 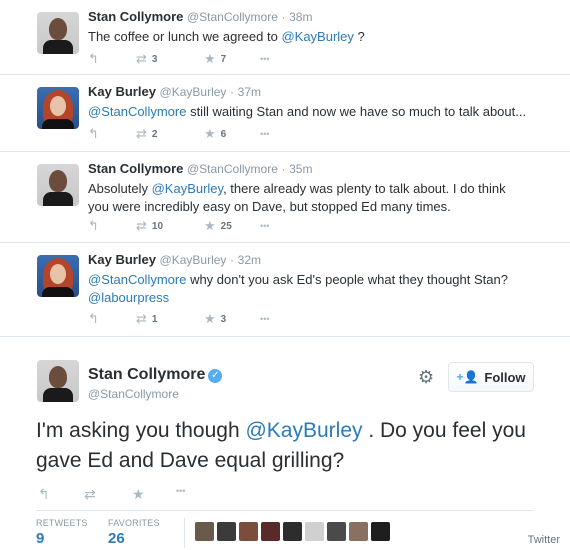 I want to click on timestamp: 37m, so click(x=249, y=92).